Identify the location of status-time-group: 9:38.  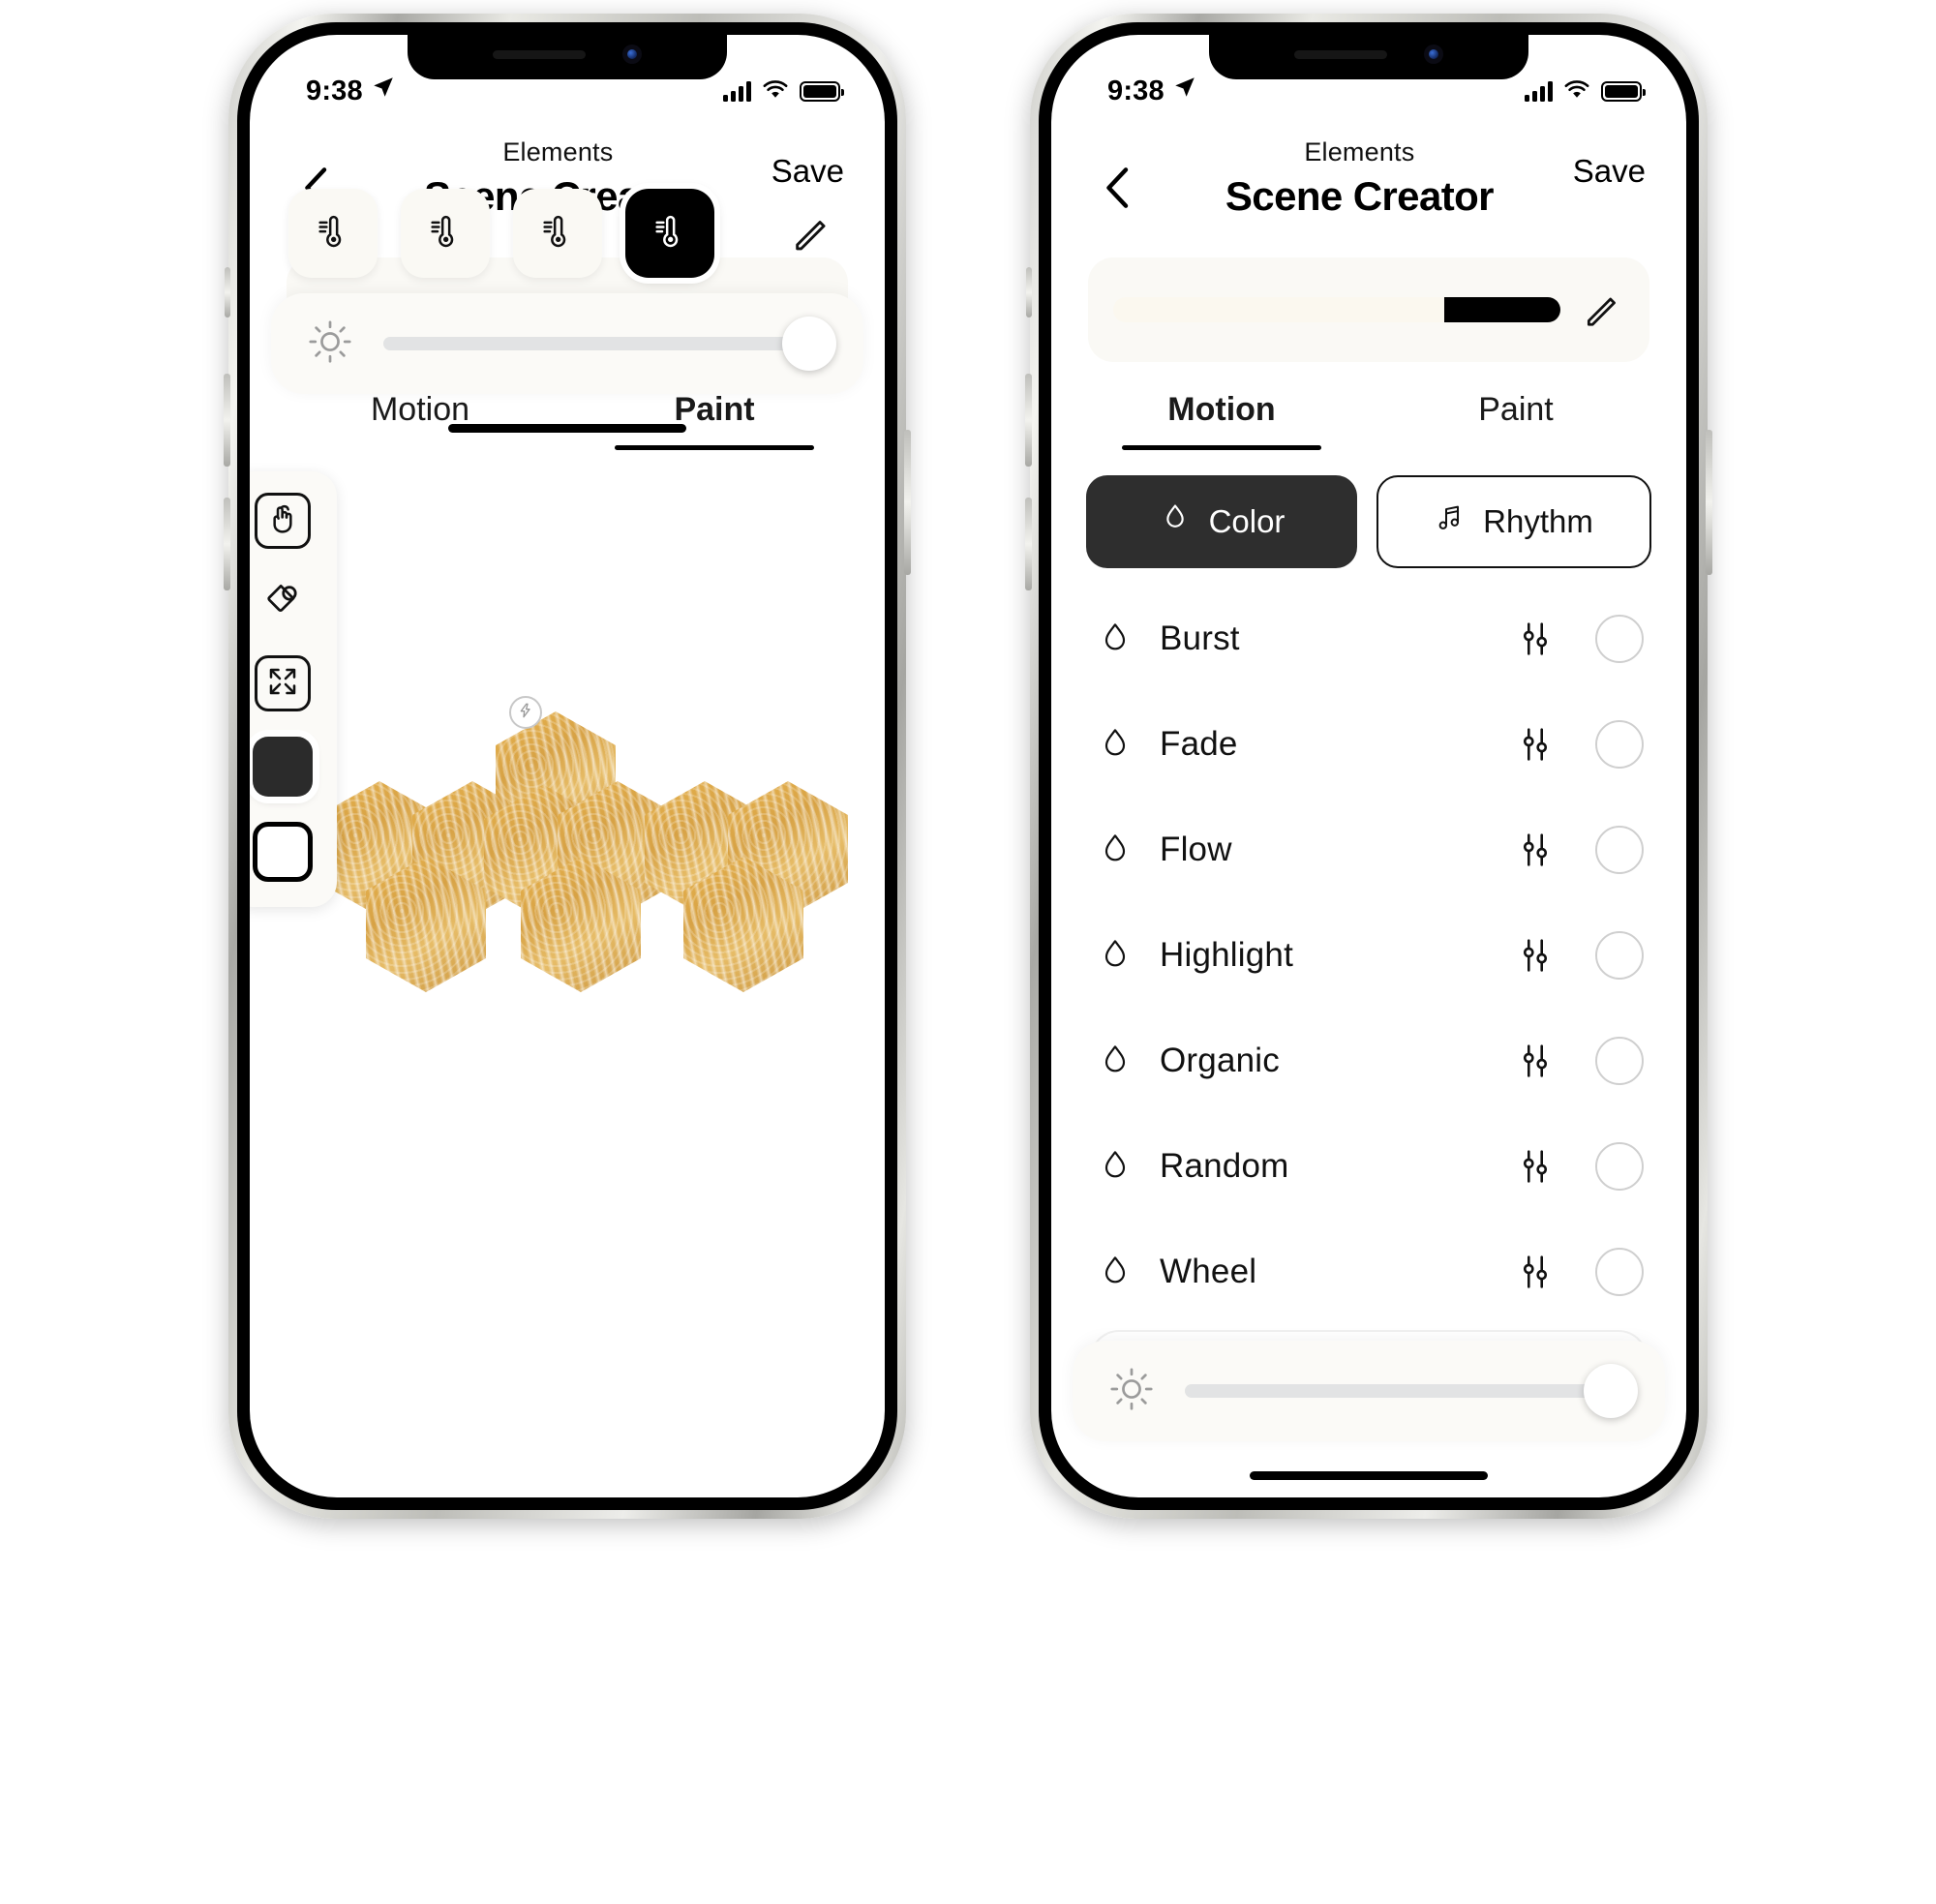
(1152, 91).